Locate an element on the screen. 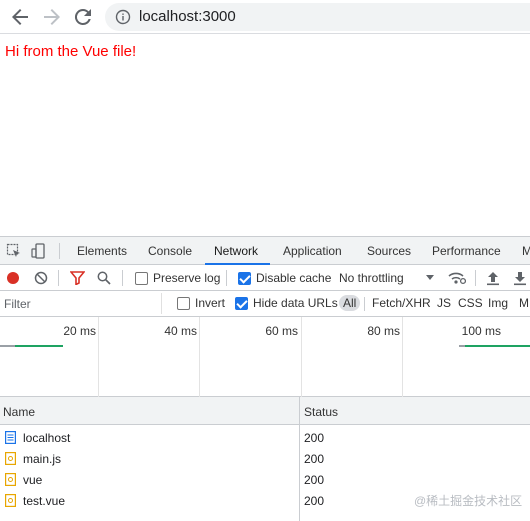 Image resolution: width=530 pixels, height=521 pixels. disable-cache-label: Disable cache is located at coordinates (294, 278).